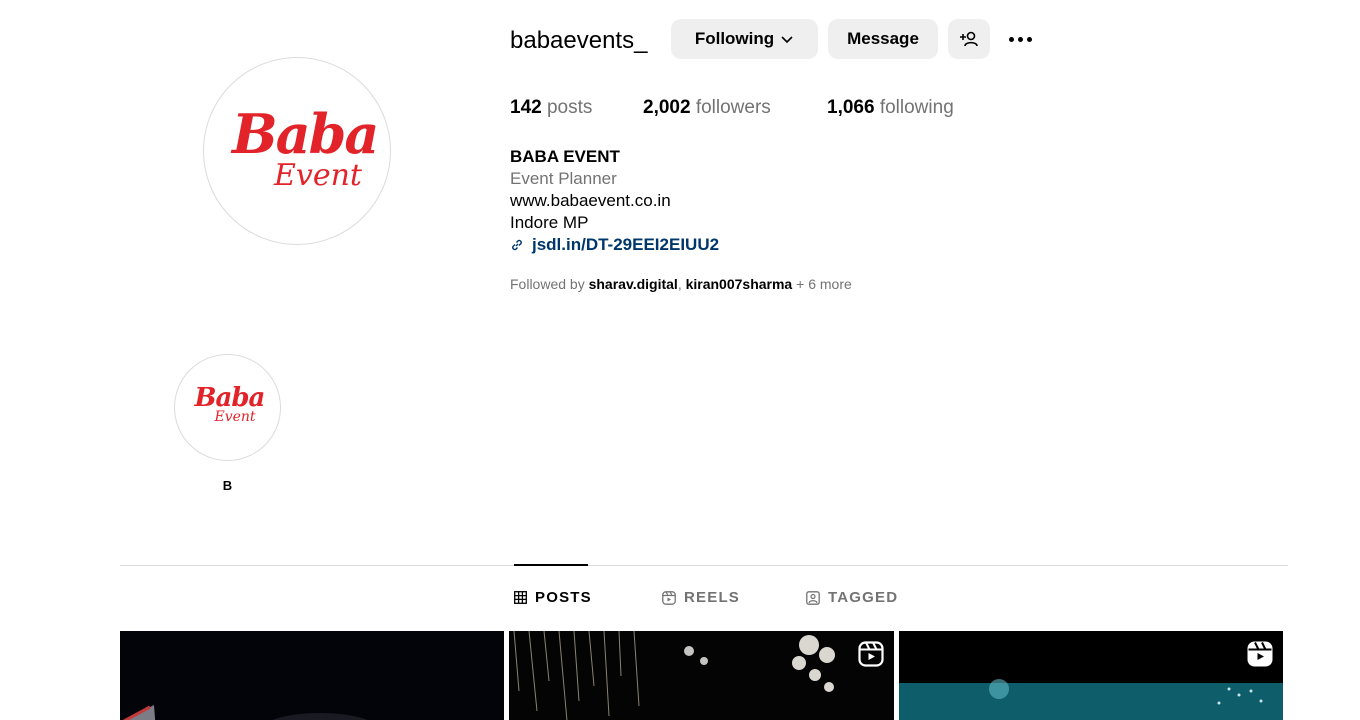  I want to click on followers-stat: 2,002 followers, so click(707, 108).